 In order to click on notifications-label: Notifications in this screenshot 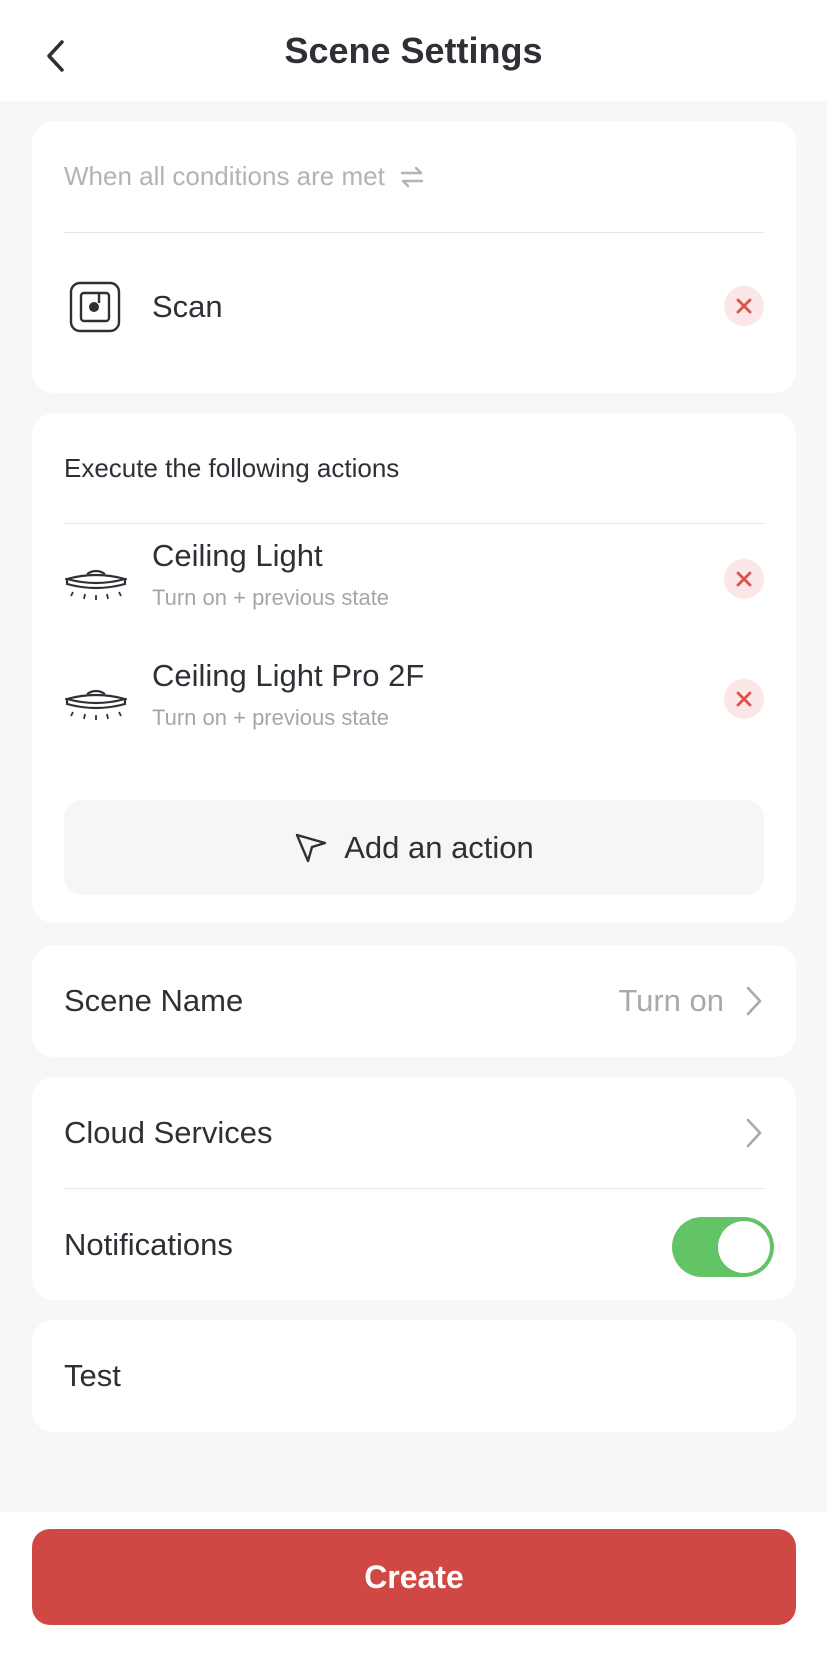, I will do `click(148, 1244)`.